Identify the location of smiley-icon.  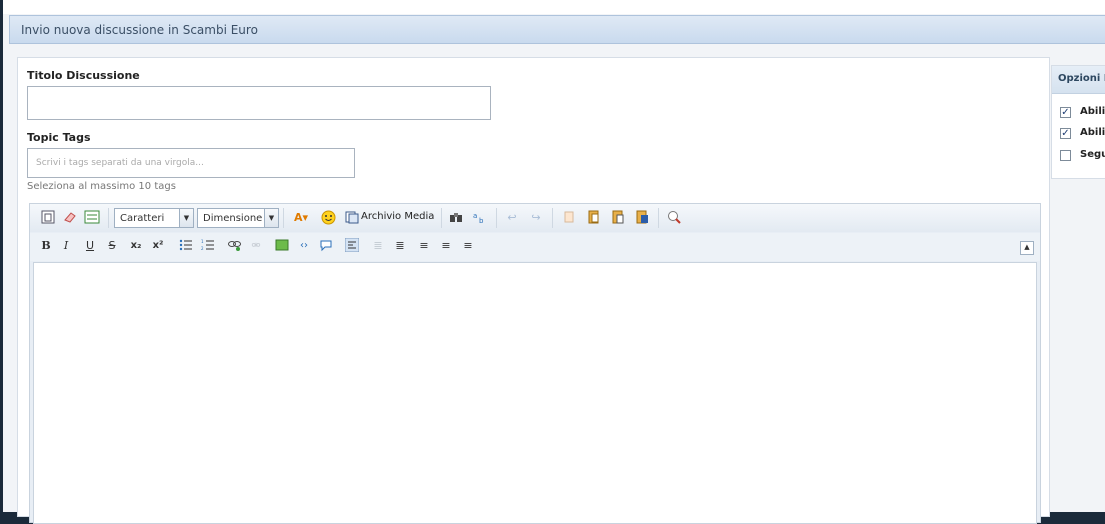
(328, 218).